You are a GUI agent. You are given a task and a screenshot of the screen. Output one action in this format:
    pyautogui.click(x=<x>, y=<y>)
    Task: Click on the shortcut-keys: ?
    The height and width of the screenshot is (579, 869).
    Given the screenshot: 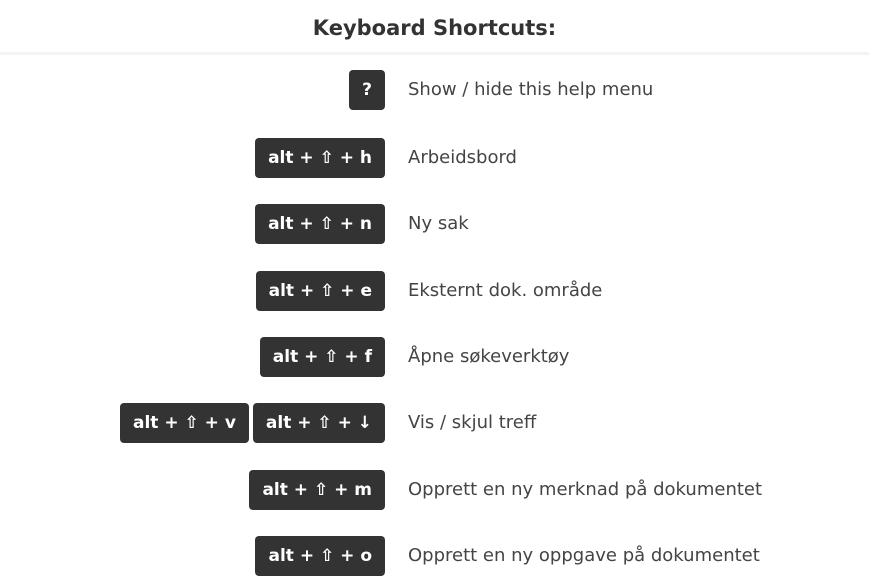 What is the action you would take?
    pyautogui.click(x=367, y=90)
    